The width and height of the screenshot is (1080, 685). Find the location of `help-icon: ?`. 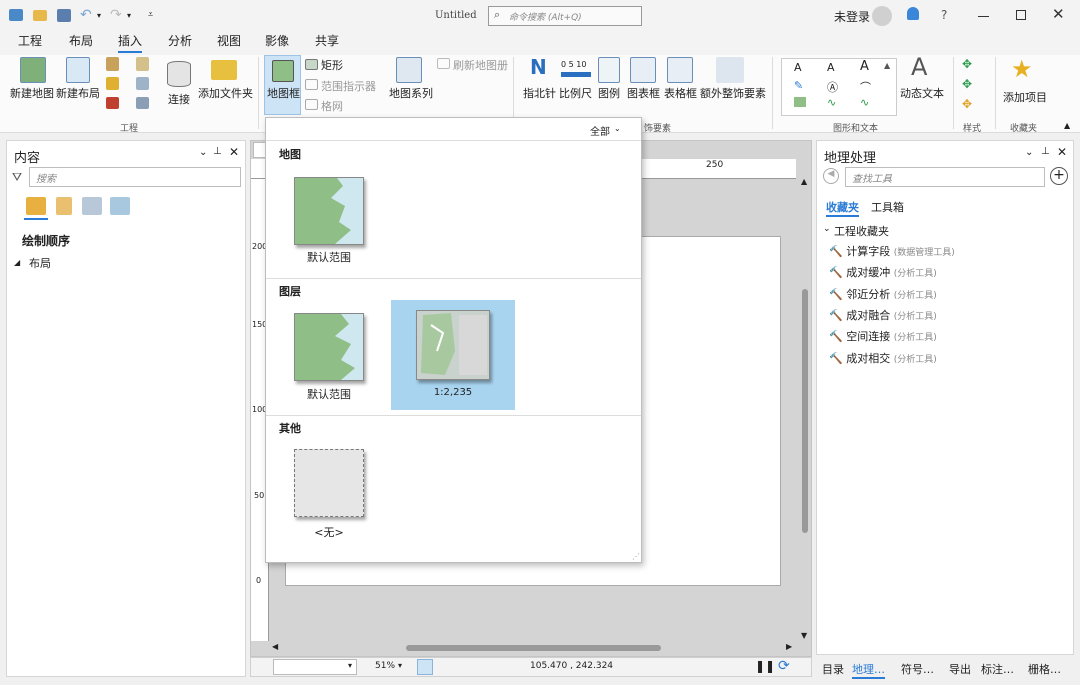

help-icon: ? is located at coordinates (944, 15).